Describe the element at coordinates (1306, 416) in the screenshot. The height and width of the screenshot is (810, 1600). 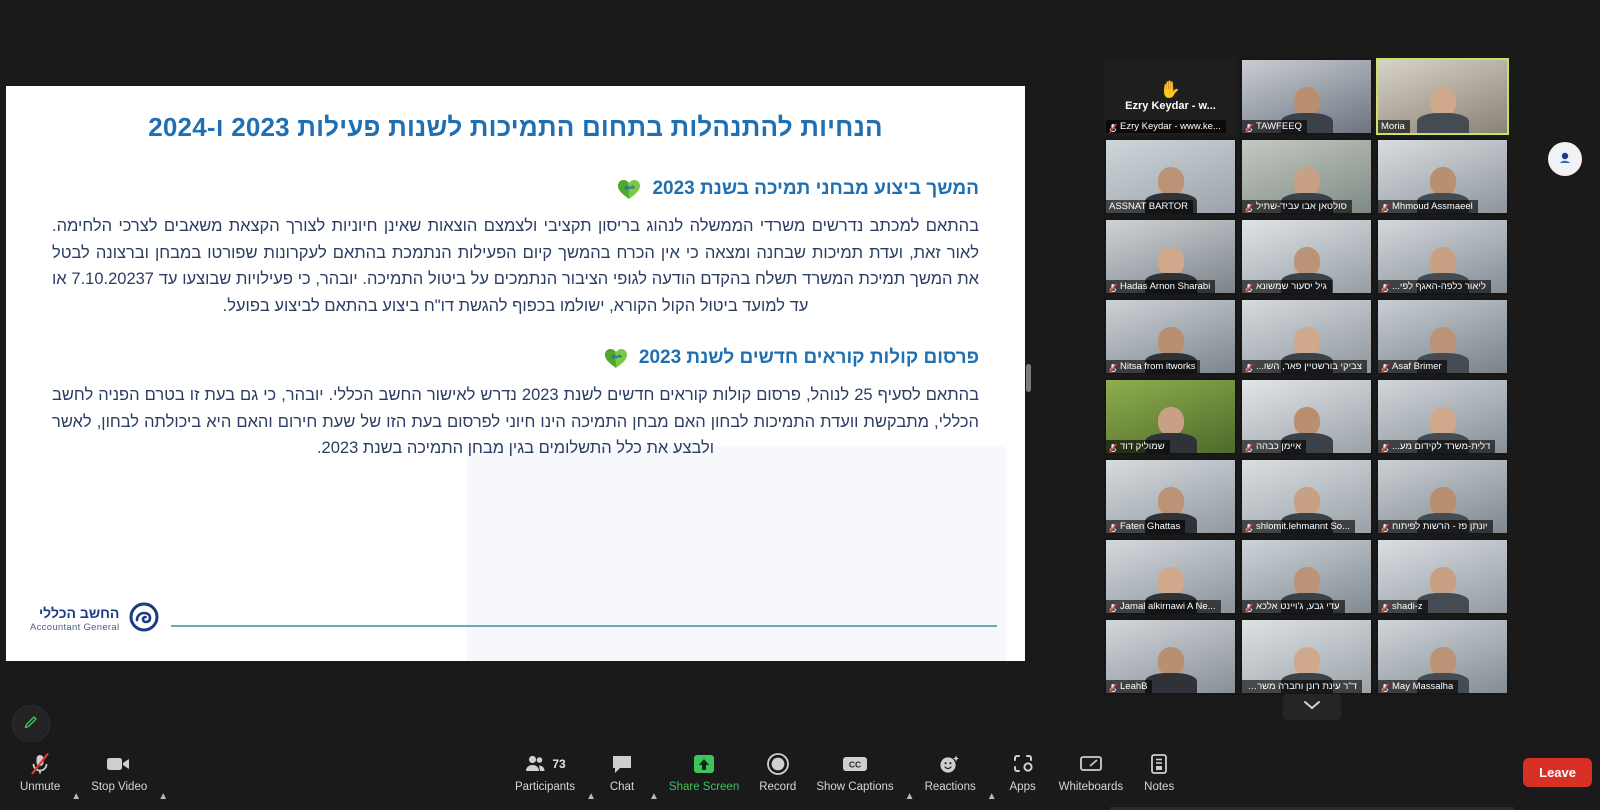
I see `participant-tile: איימן כבהה` at that location.